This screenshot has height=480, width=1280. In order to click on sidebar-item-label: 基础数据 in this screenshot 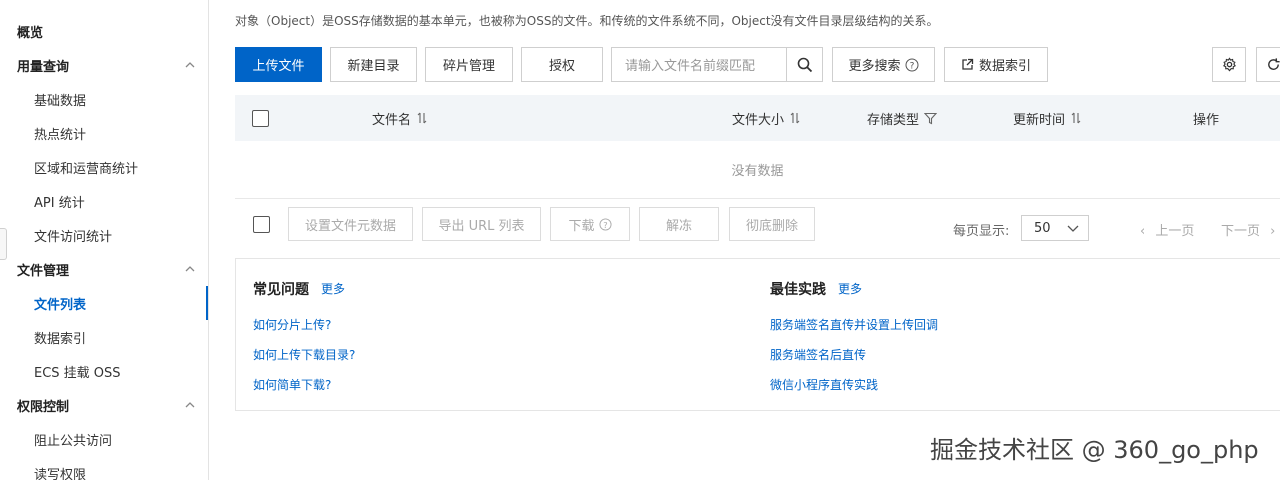, I will do `click(60, 101)`.